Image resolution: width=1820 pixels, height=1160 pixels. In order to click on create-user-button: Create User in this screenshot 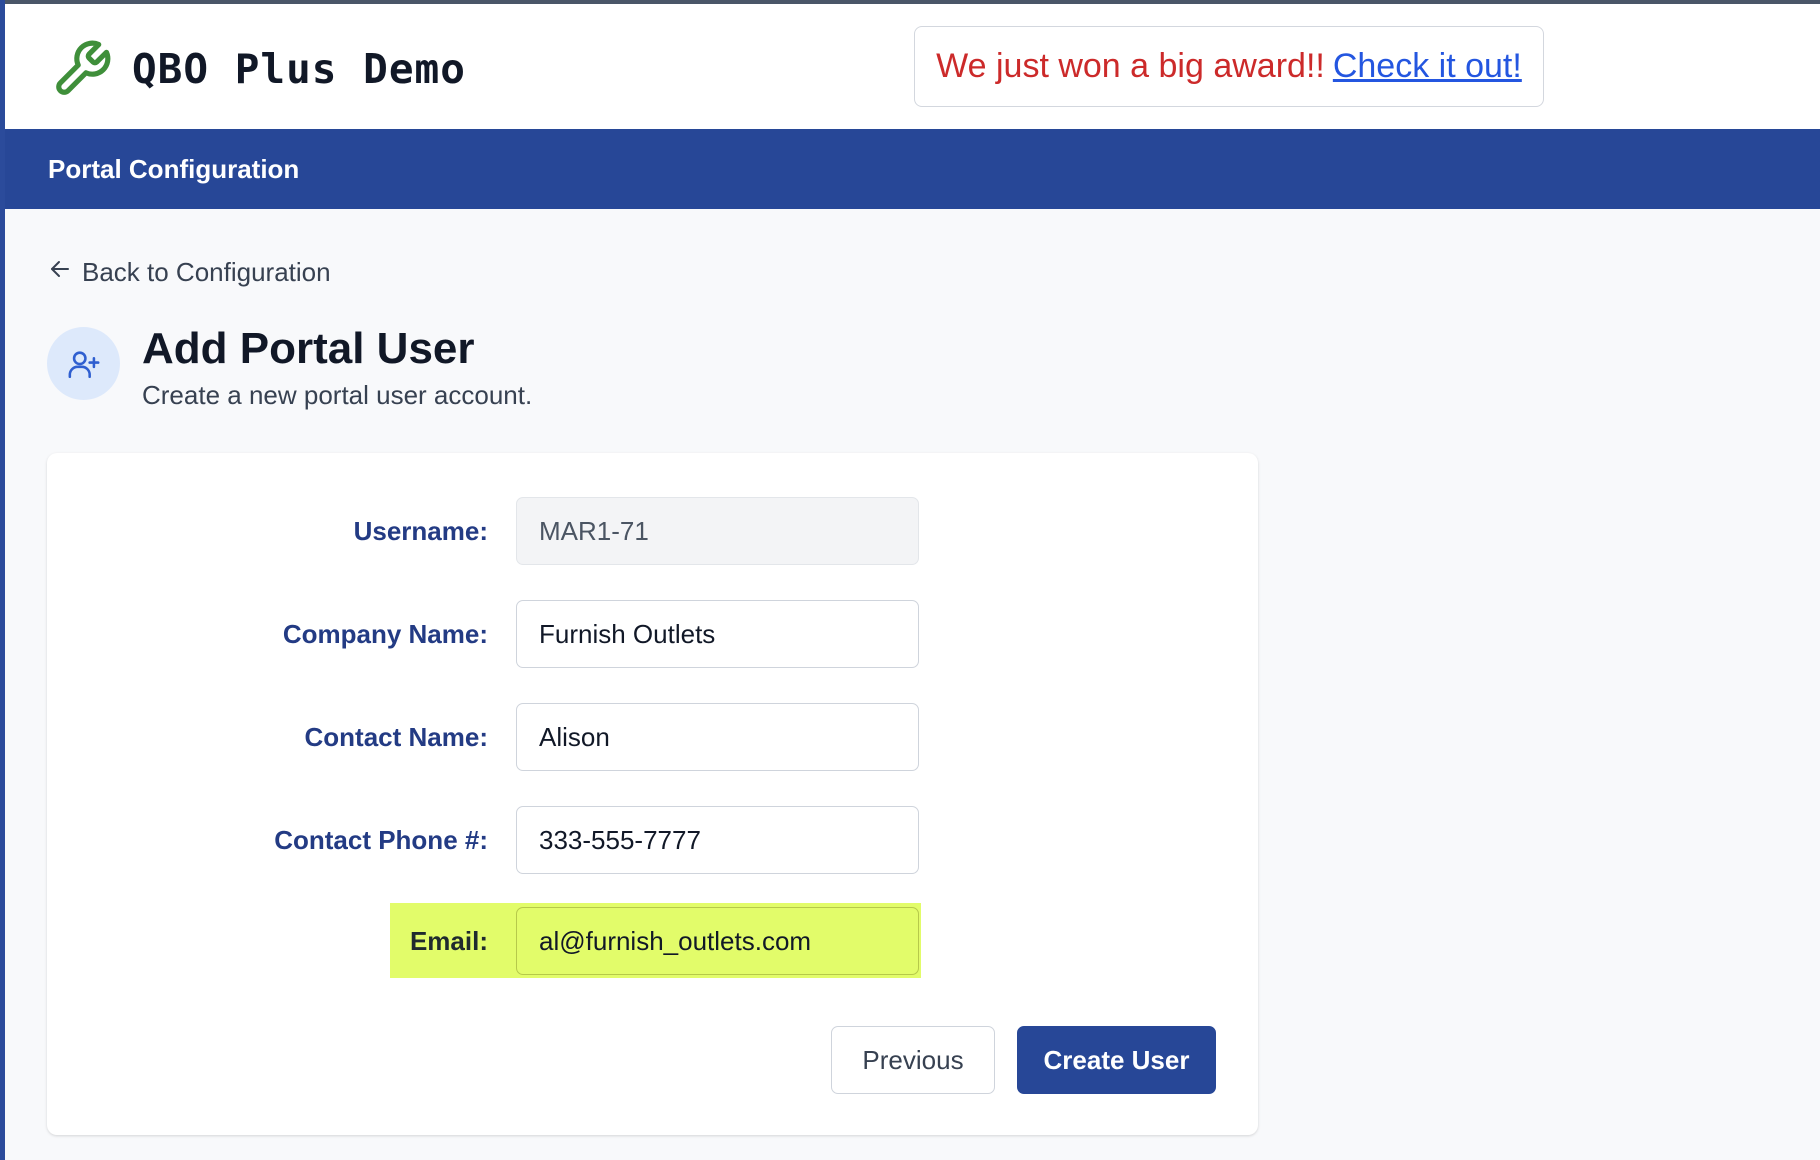, I will do `click(1116, 1060)`.